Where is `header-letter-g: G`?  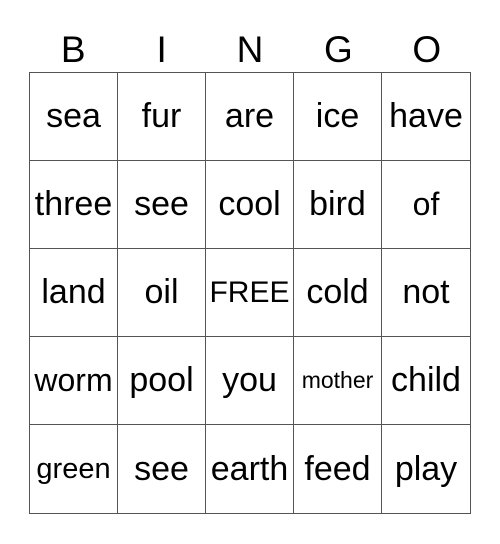 header-letter-g: G is located at coordinates (338, 49).